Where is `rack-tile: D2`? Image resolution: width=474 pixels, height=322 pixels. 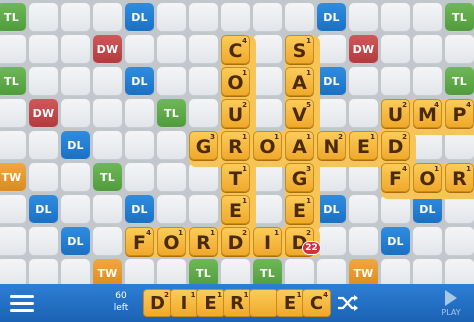 rack-tile: D2 is located at coordinates (157, 303).